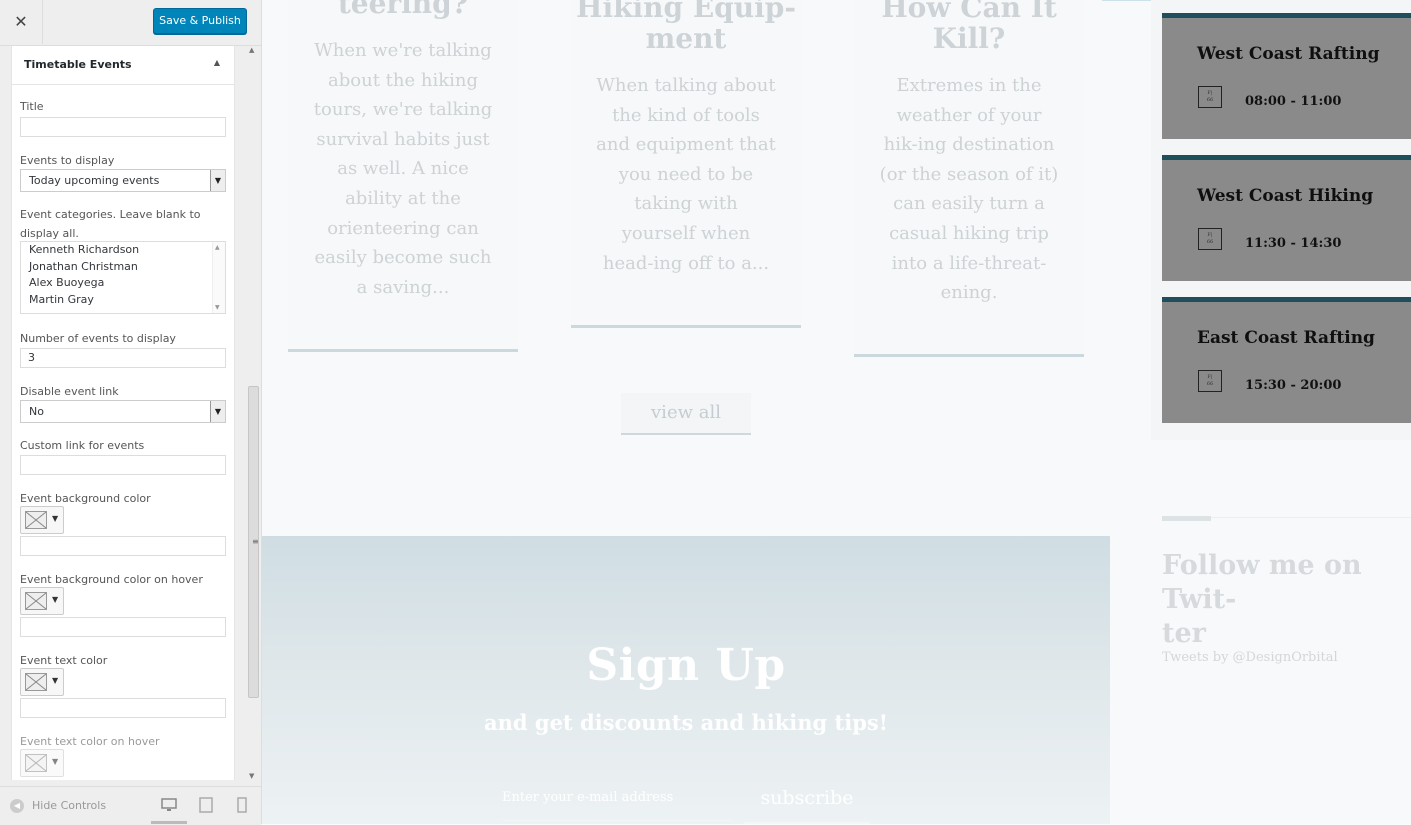 This screenshot has width=1411, height=825. Describe the element at coordinates (686, 27) in the screenshot. I see `card-title: Hiking Equip- ment` at that location.